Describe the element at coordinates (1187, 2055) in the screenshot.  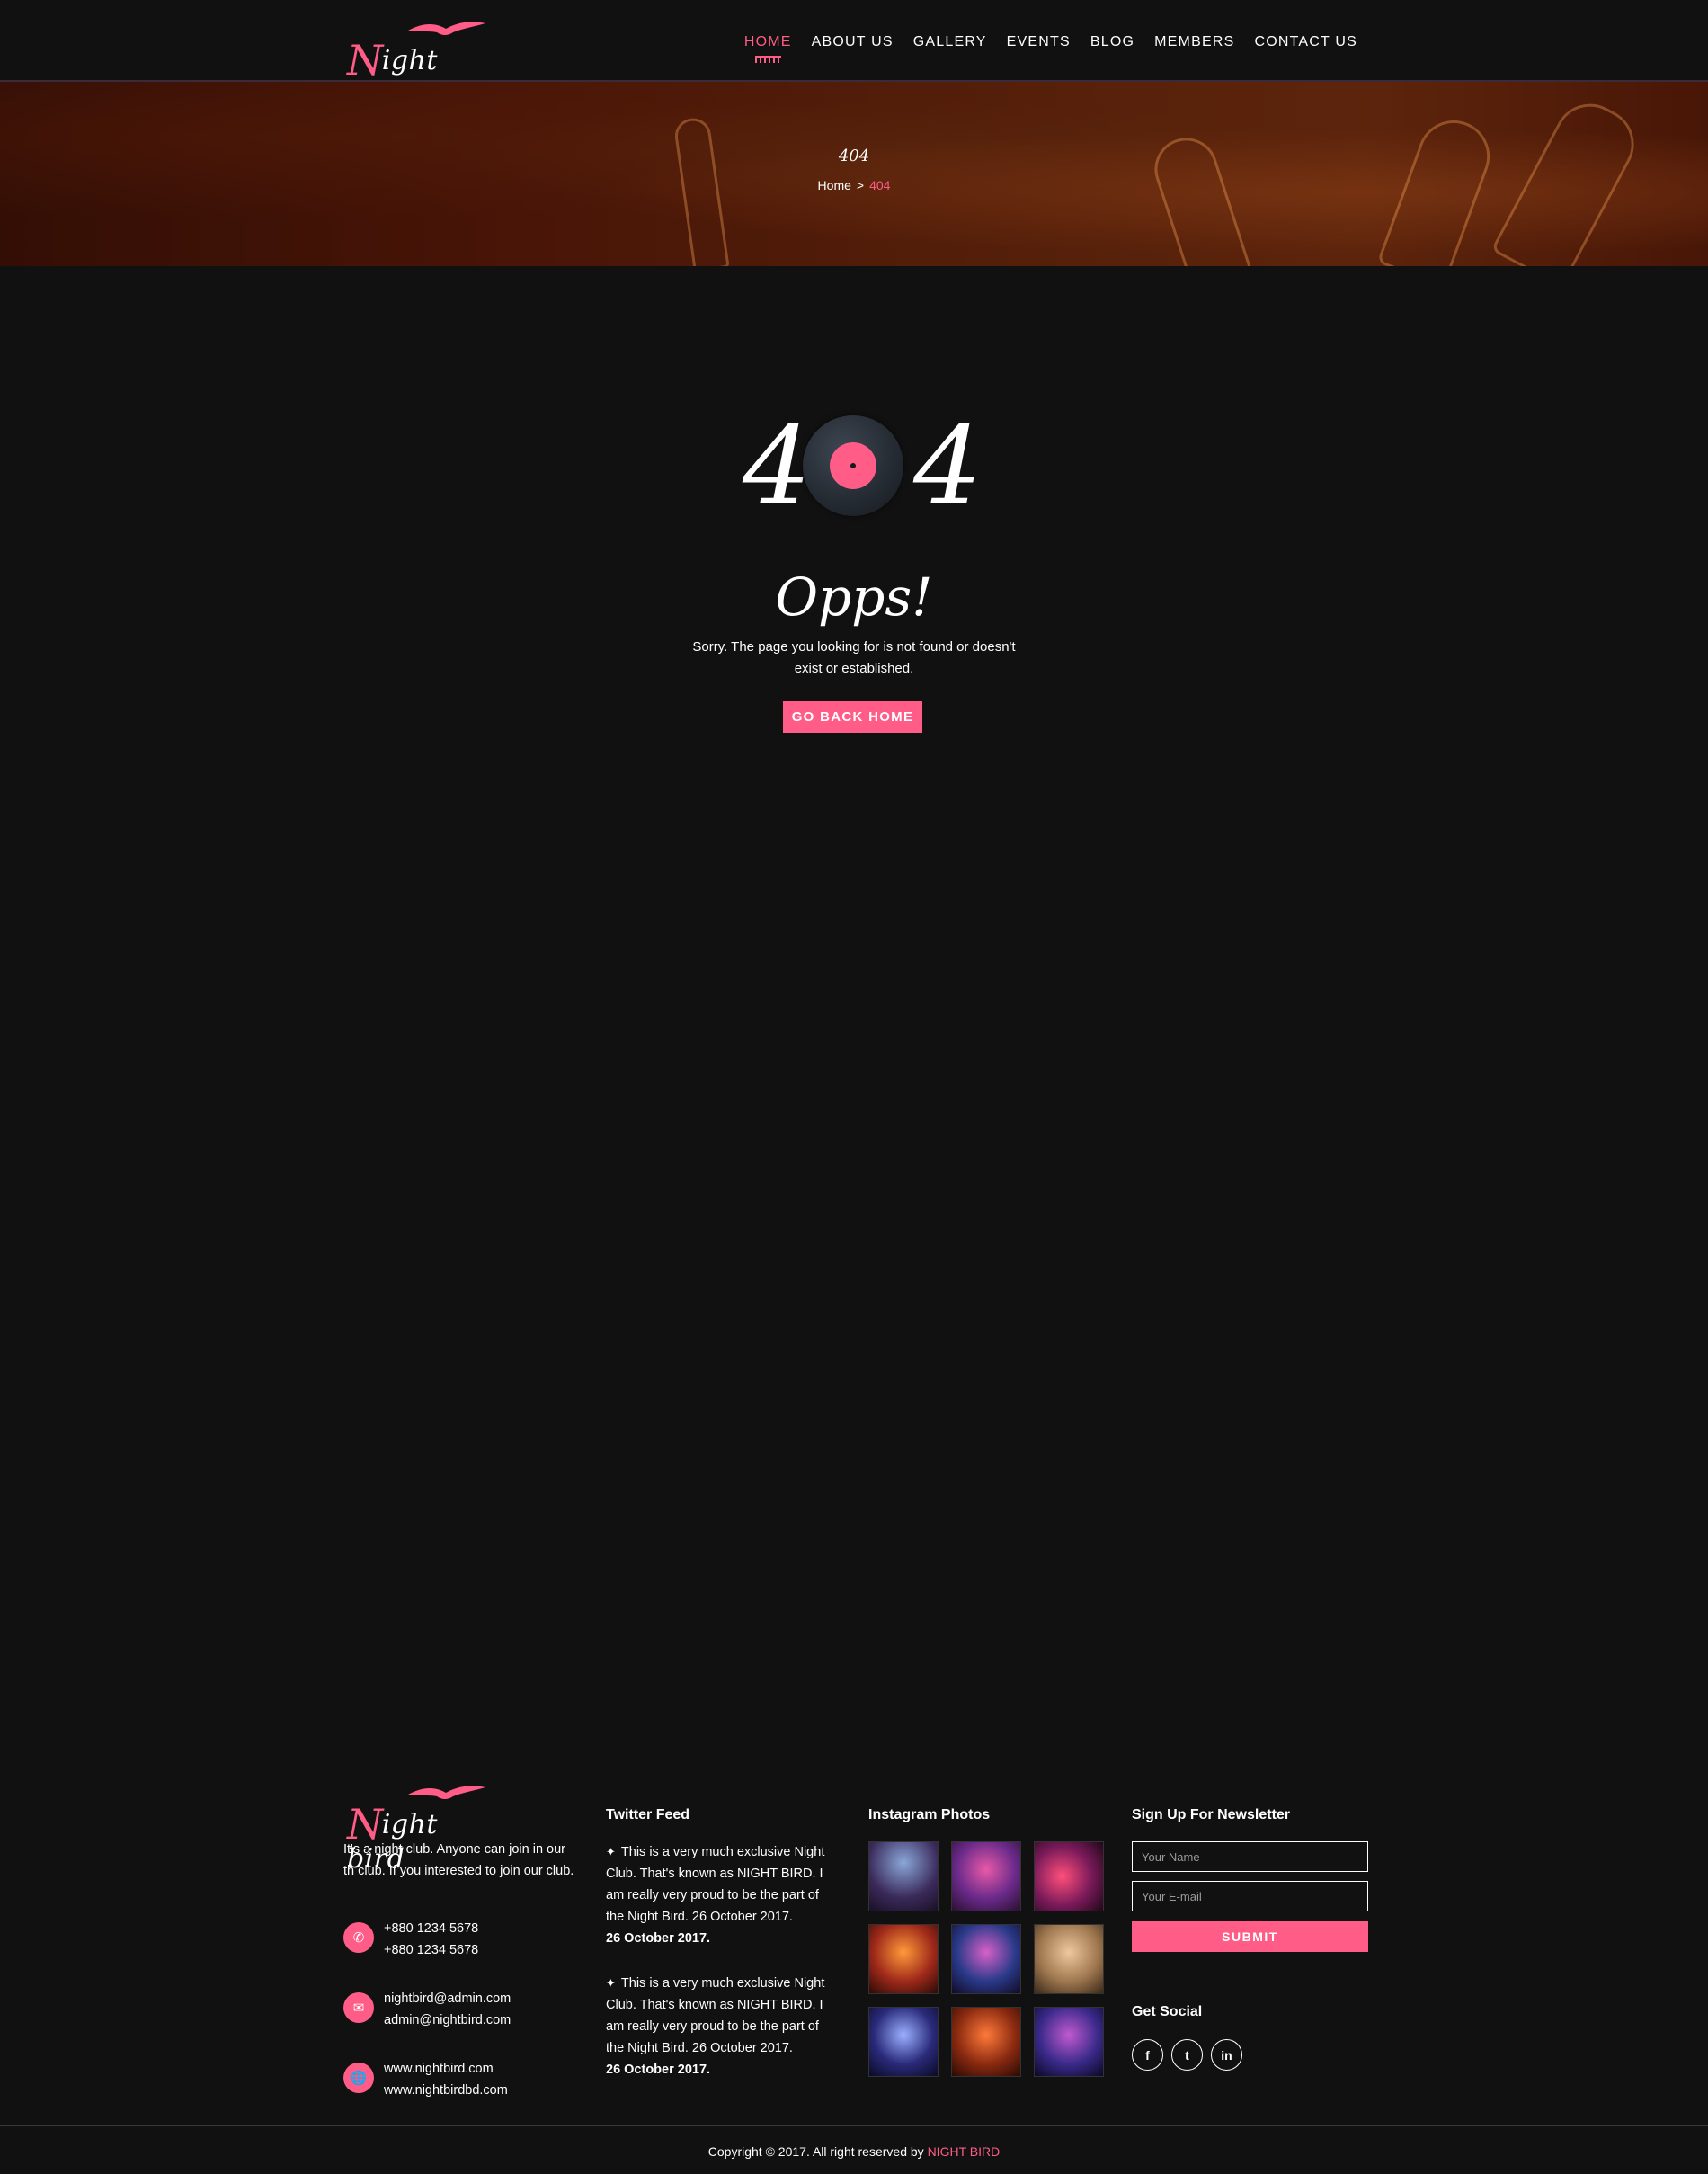
I see `twitter-icon: t` at that location.